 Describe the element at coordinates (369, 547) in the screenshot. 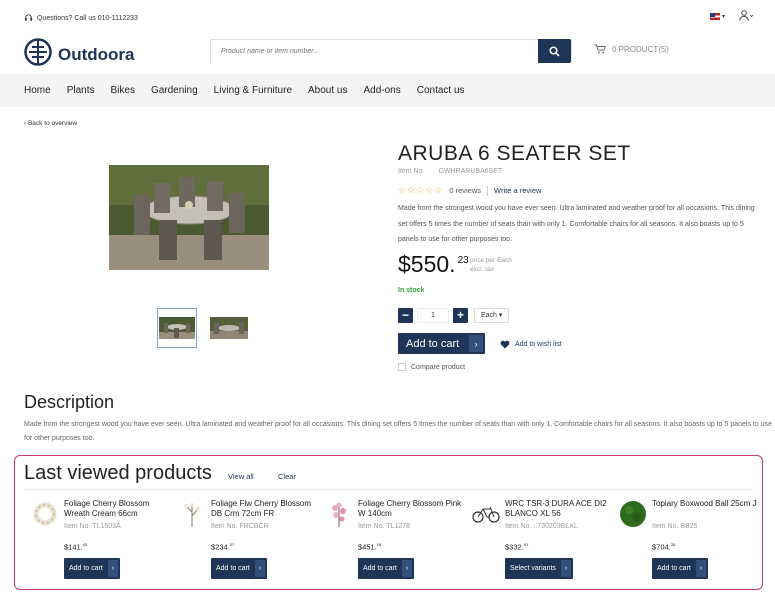

I see `product-price: $451.18` at that location.